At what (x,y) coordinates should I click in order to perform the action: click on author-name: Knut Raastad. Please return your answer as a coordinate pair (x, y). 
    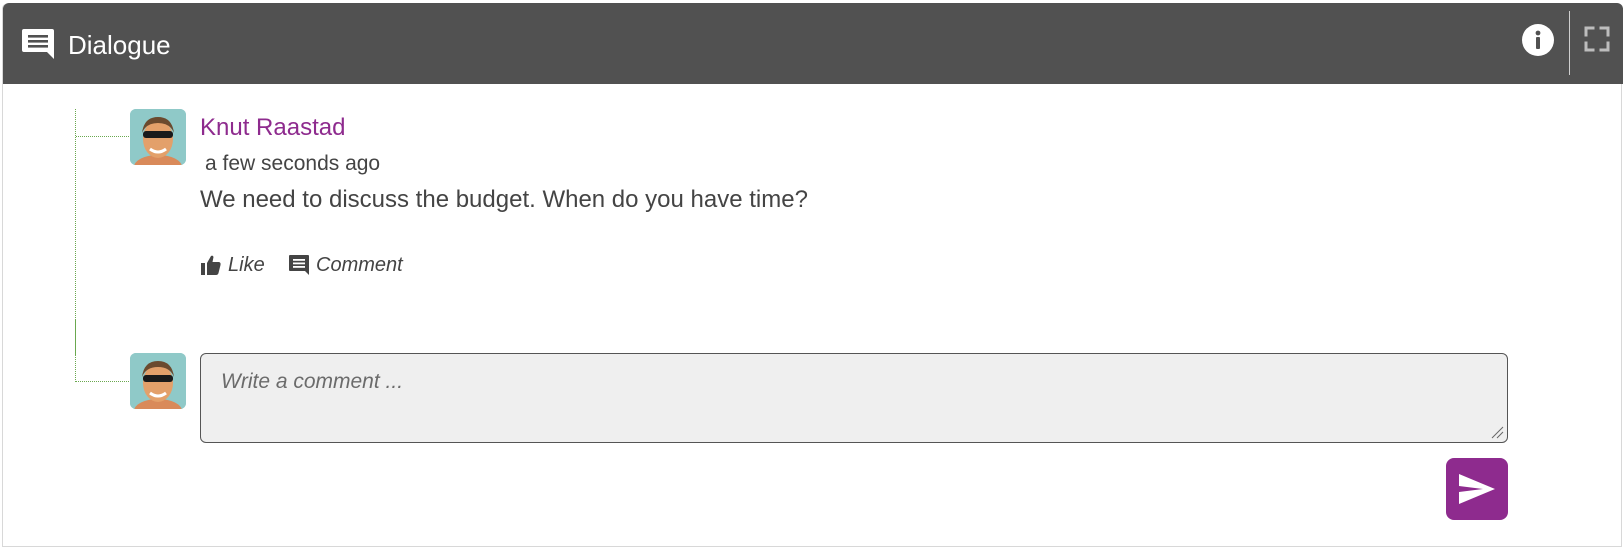
    Looking at the image, I should click on (272, 128).